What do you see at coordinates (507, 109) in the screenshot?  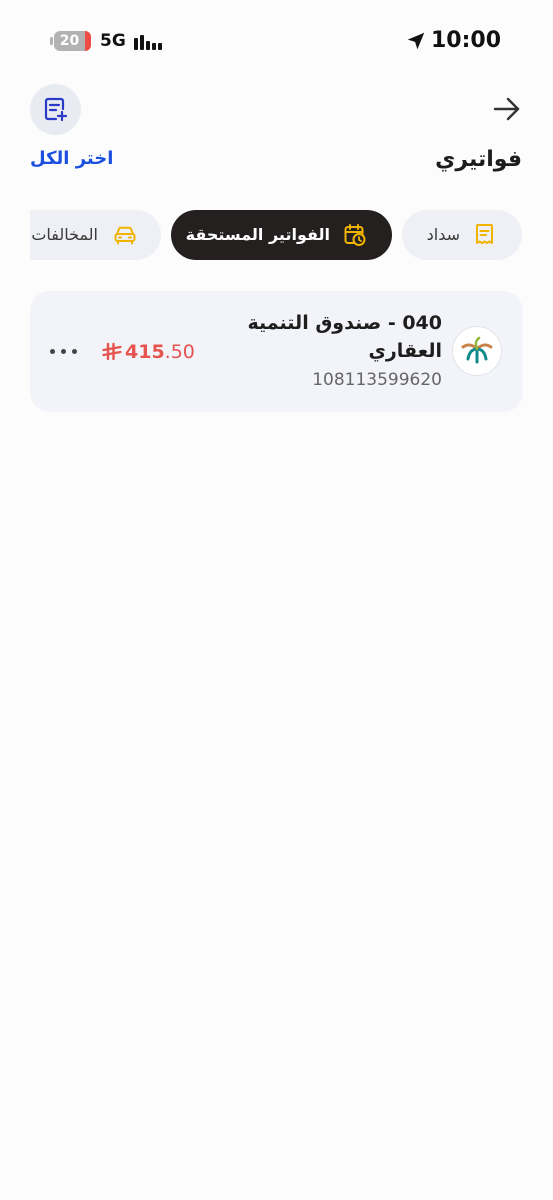 I see `arrow-right-icon` at bounding box center [507, 109].